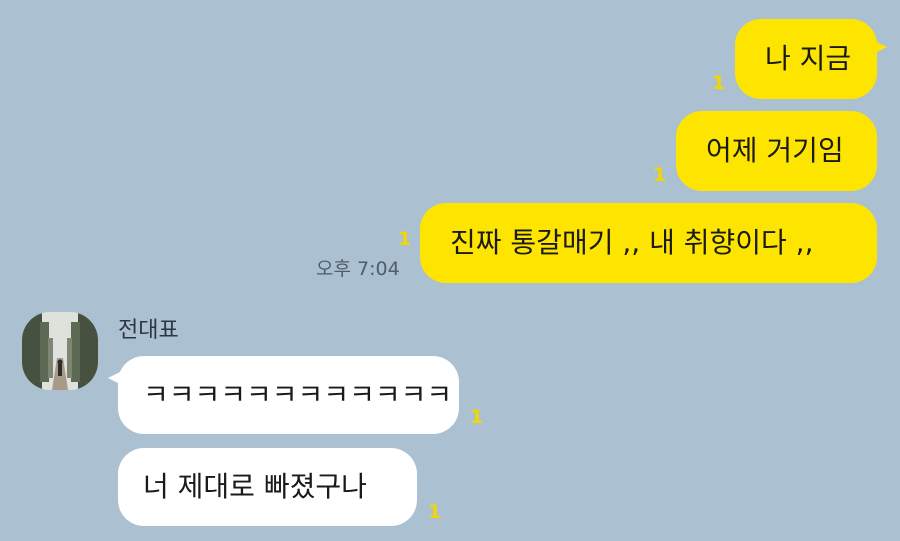 The width and height of the screenshot is (900, 541). I want to click on sender-name: 전대표, so click(148, 330).